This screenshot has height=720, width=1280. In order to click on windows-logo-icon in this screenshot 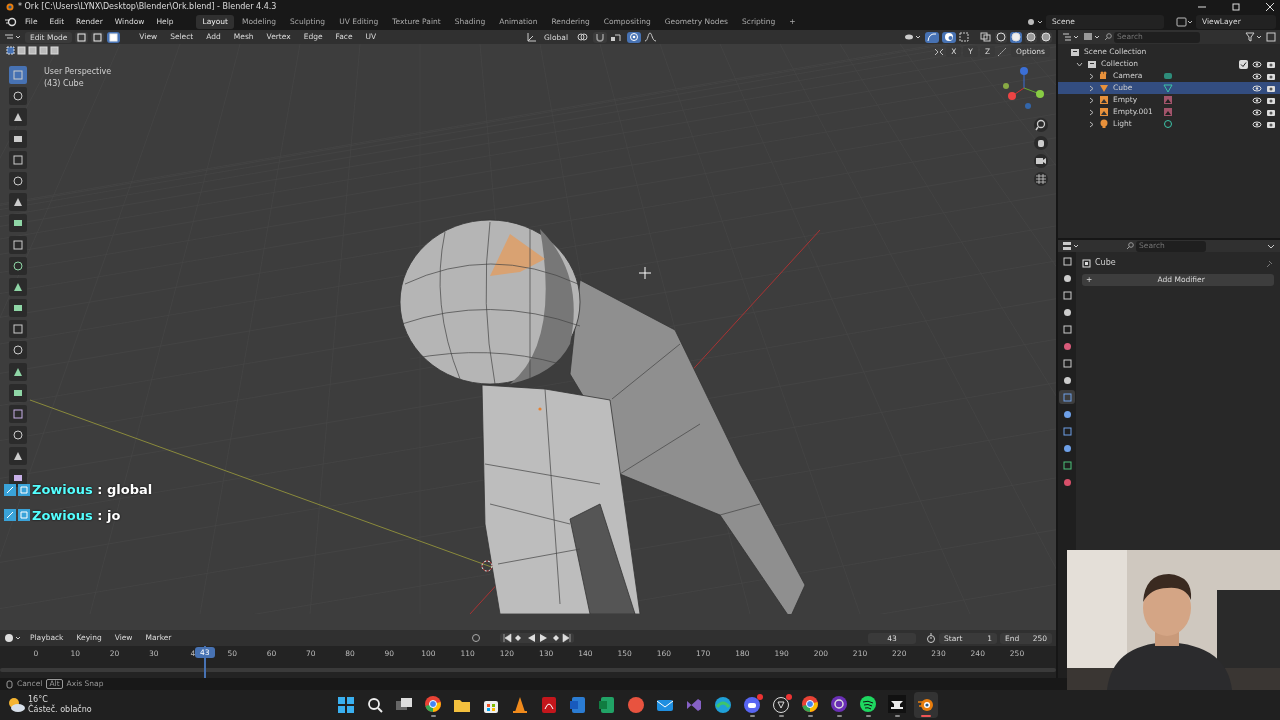, I will do `click(346, 705)`.